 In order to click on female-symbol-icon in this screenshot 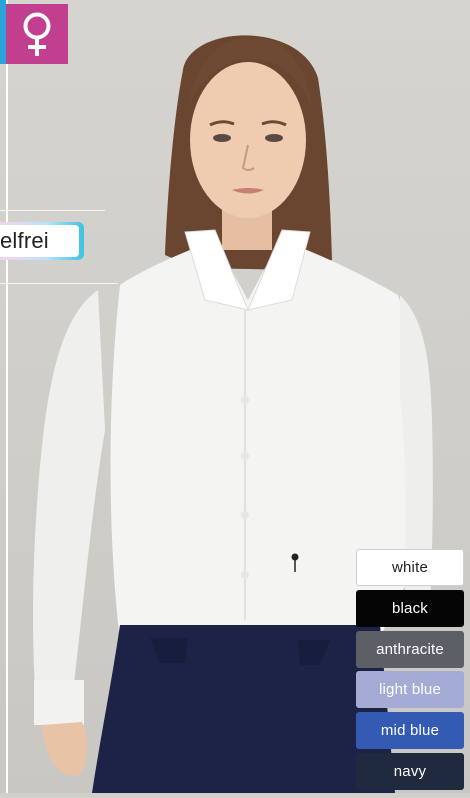, I will do `click(37, 34)`.